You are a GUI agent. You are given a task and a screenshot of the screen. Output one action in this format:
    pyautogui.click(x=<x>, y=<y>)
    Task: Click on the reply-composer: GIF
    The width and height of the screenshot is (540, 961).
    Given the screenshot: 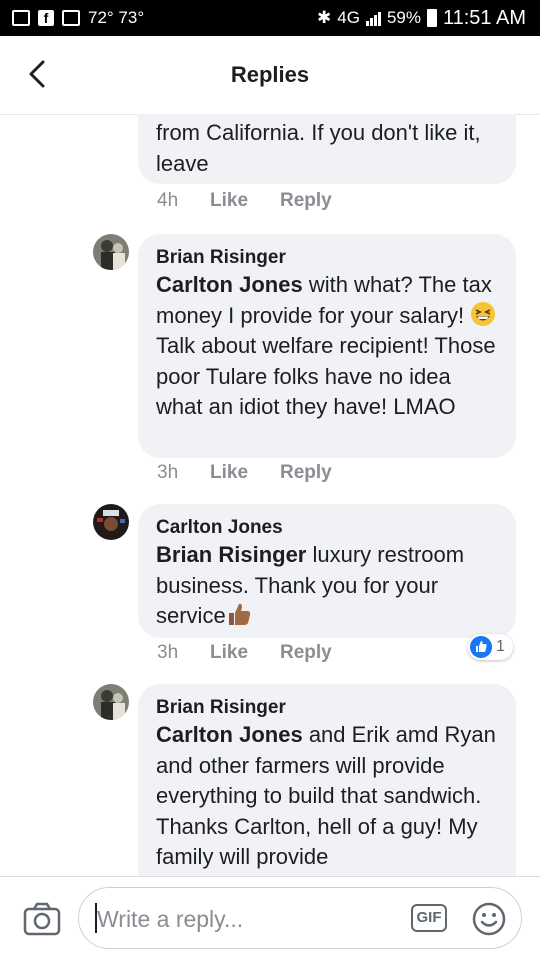 What is the action you would take?
    pyautogui.click(x=270, y=918)
    